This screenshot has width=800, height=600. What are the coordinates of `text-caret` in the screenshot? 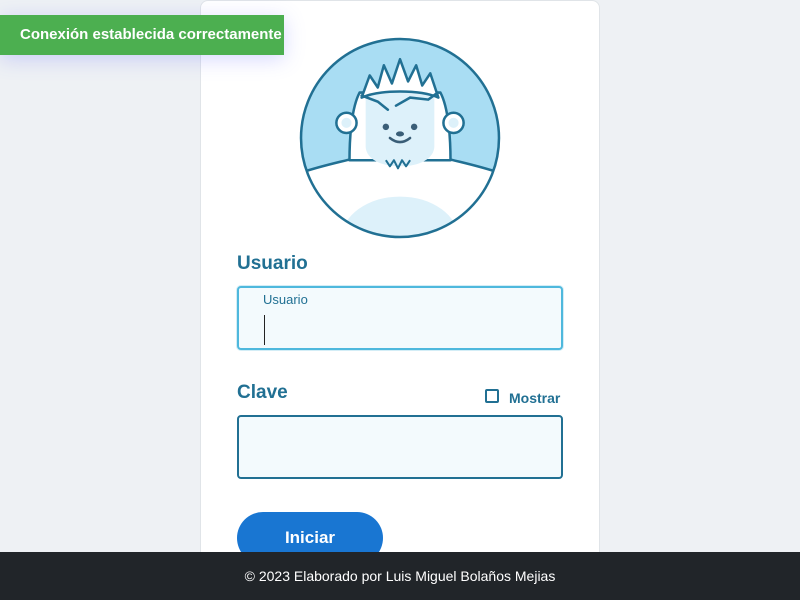 It's located at (264, 330).